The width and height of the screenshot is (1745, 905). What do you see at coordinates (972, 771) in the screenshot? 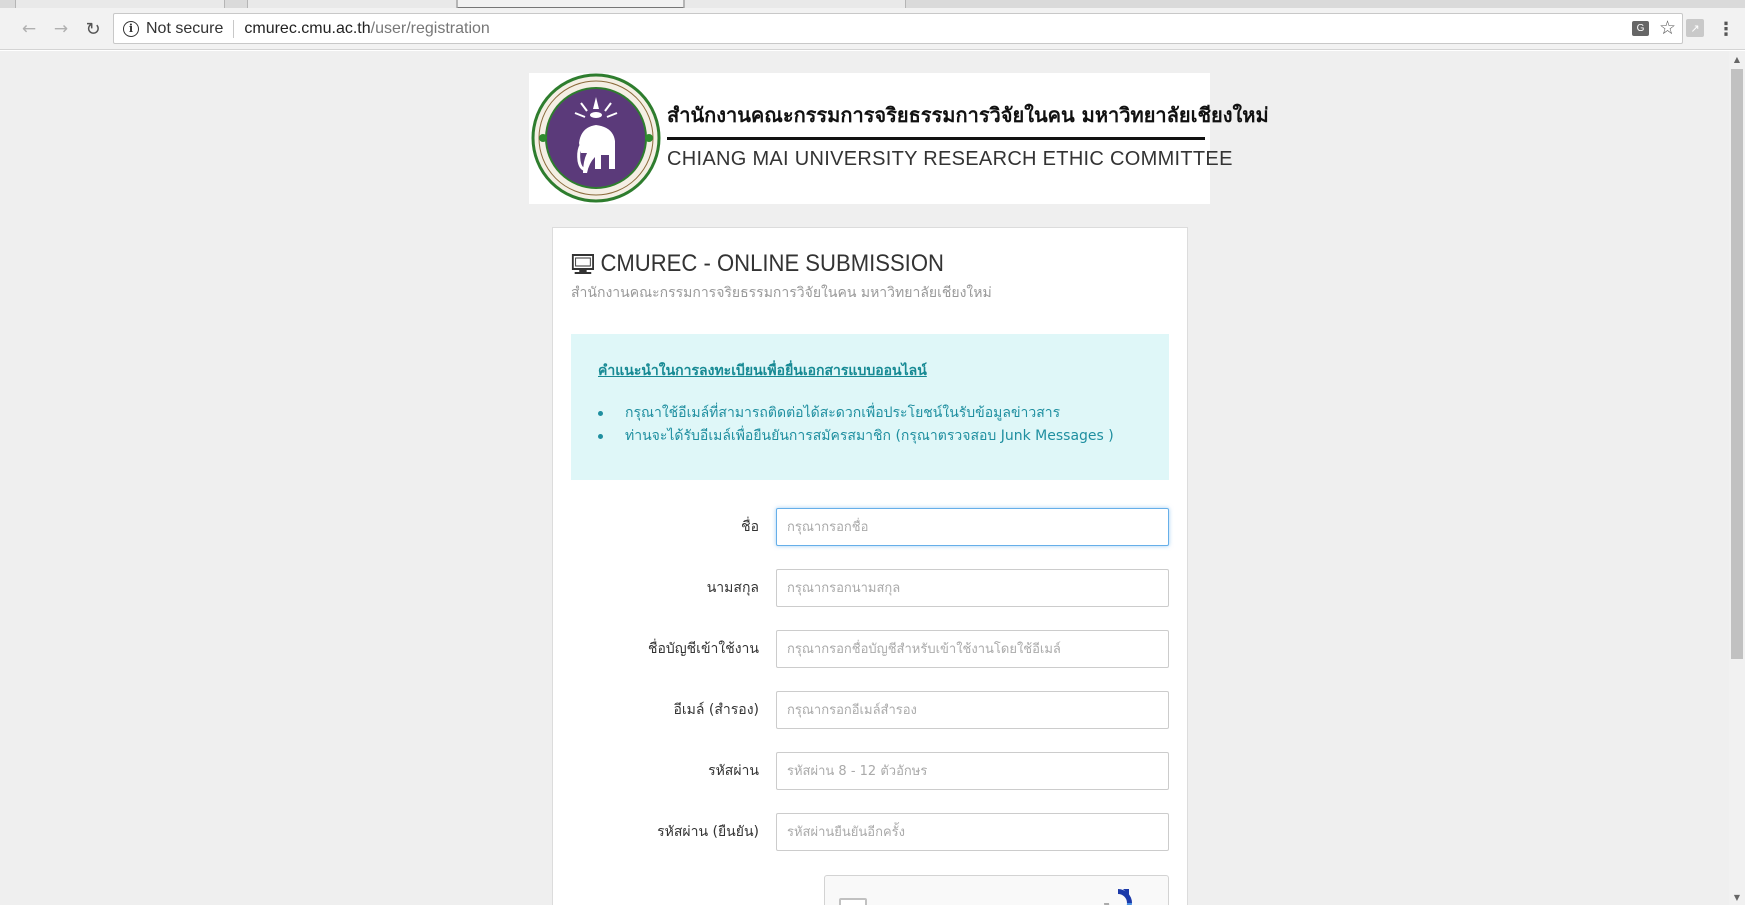
I see `password-input` at bounding box center [972, 771].